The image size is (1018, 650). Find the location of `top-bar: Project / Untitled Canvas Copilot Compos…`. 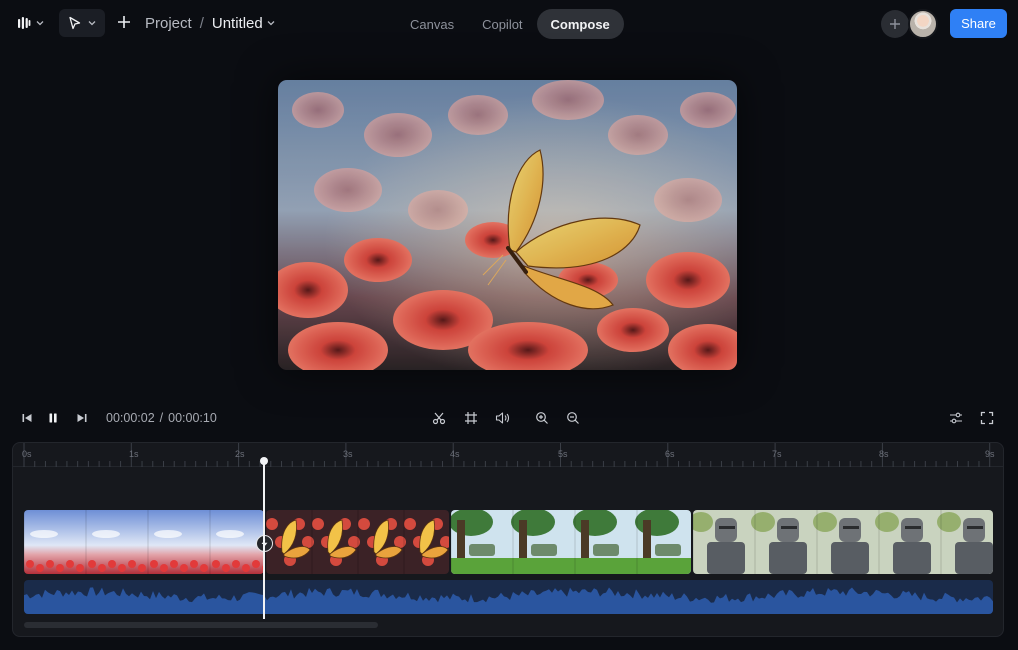

top-bar: Project / Untitled Canvas Copilot Compos… is located at coordinates (509, 23).